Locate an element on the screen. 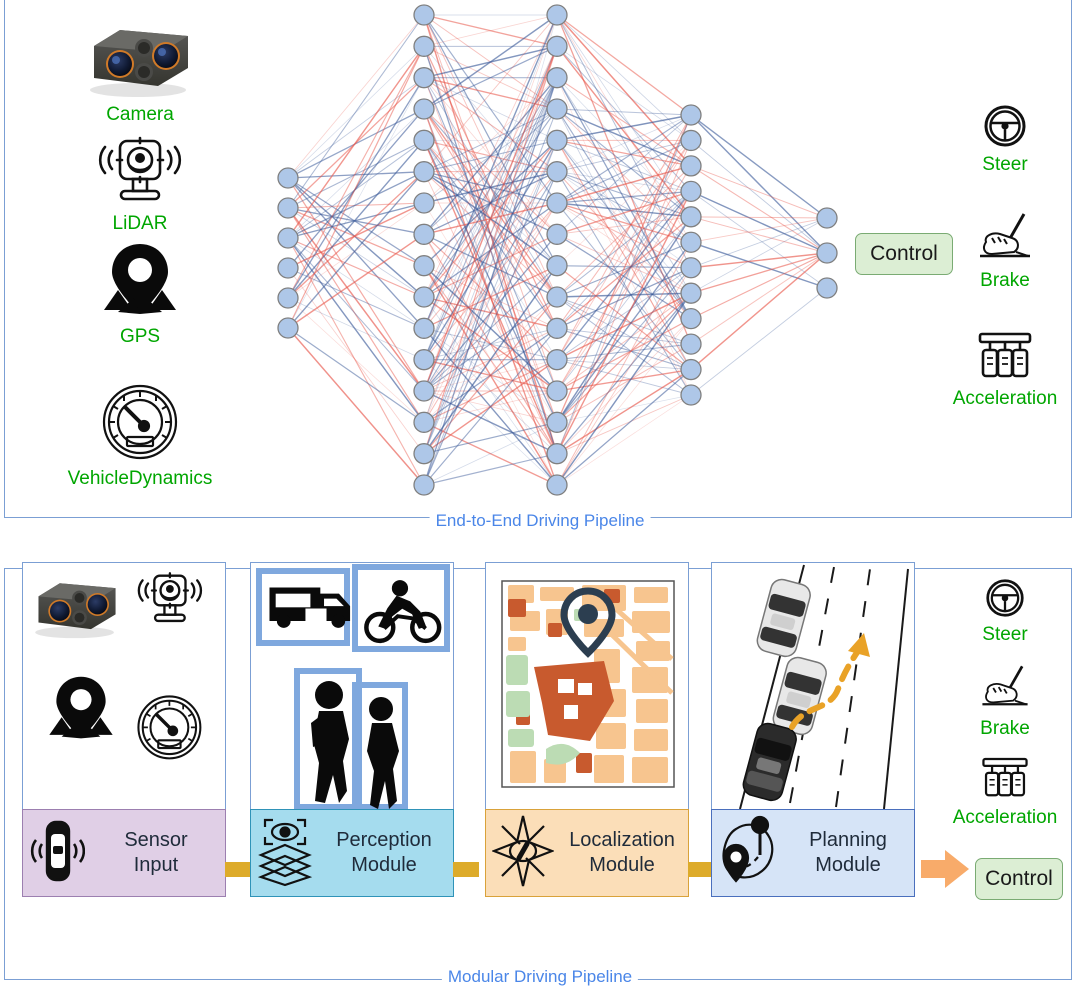 This screenshot has height=1001, width=1080. control-label-top: Control is located at coordinates (904, 253).